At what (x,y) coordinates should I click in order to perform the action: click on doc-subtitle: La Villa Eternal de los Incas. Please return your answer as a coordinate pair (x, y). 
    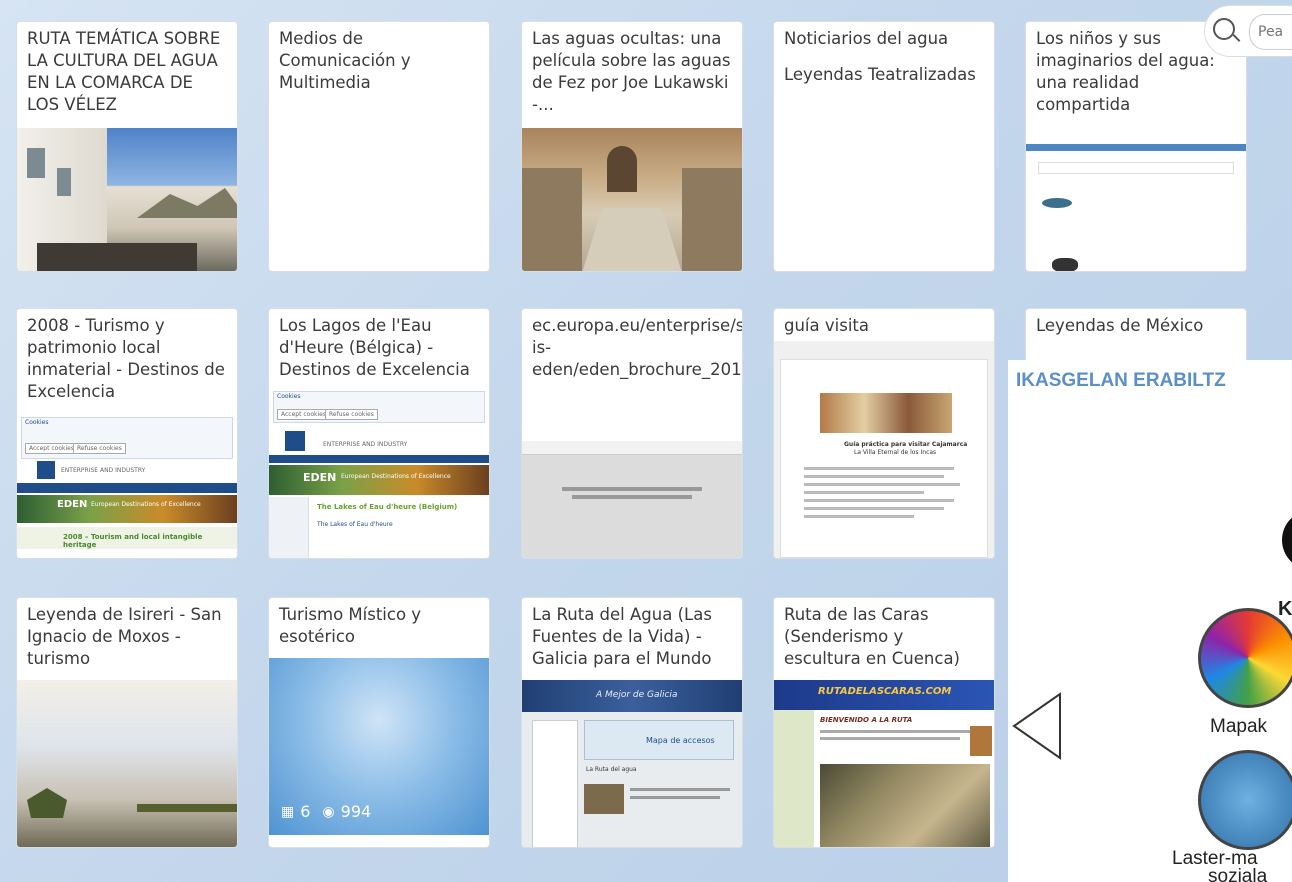
    Looking at the image, I should click on (895, 452).